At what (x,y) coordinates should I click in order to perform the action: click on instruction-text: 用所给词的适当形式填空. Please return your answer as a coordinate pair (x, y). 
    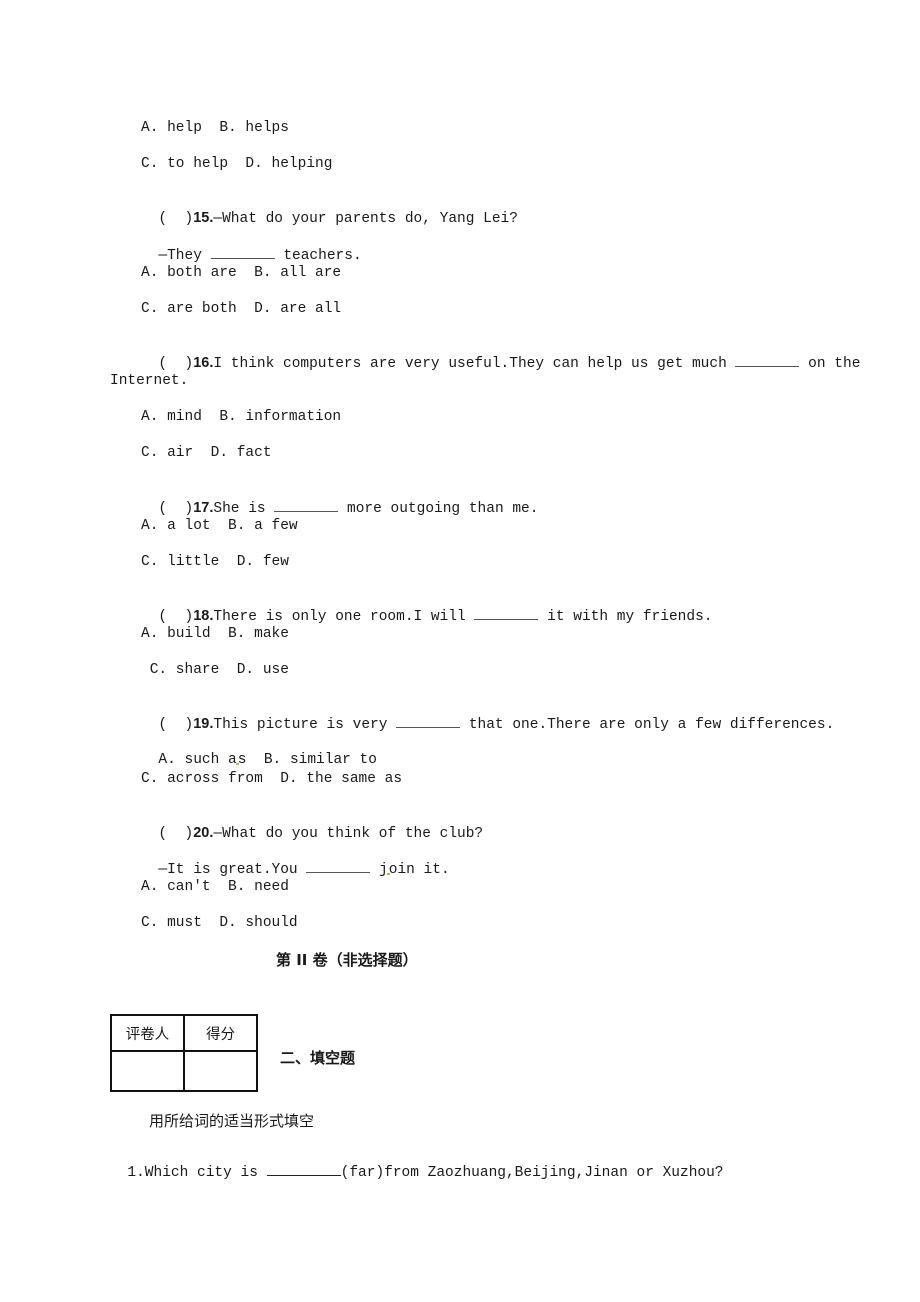
    Looking at the image, I should click on (232, 1121).